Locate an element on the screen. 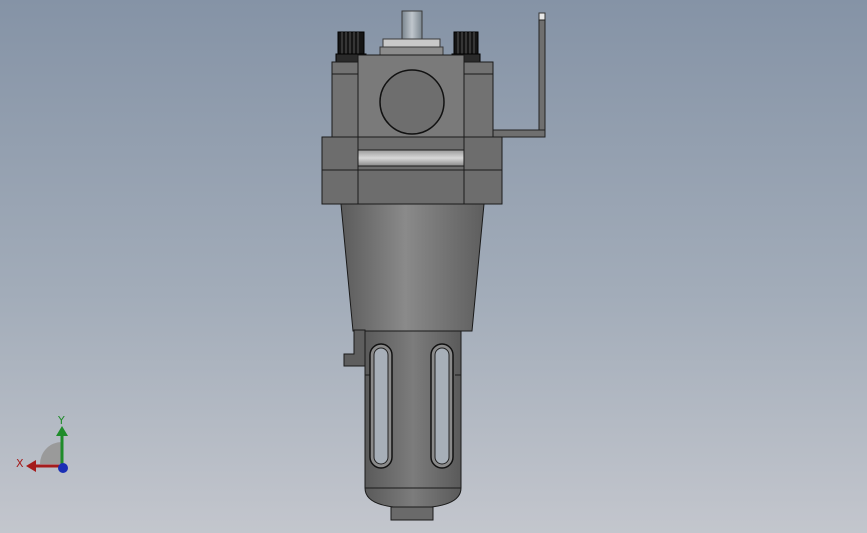 Image resolution: width=867 pixels, height=533 pixels. z-axis-dot-icon is located at coordinates (63, 468).